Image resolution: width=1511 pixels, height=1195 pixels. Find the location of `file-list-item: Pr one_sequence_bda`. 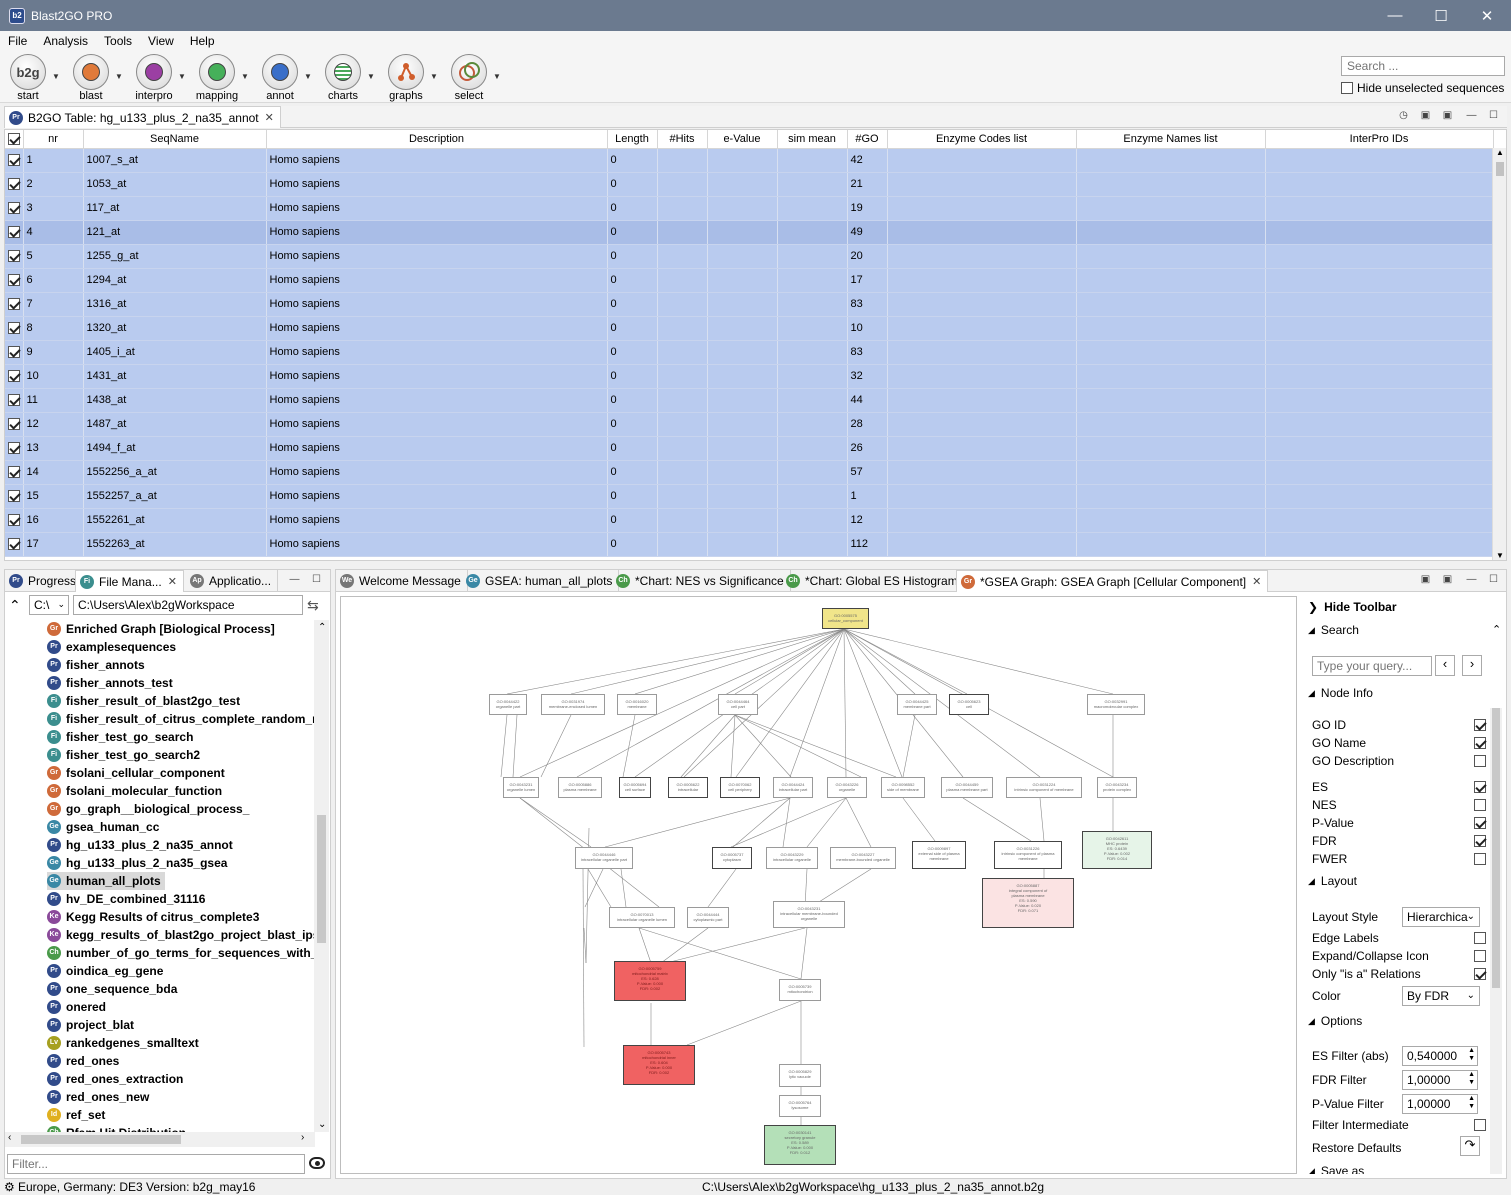

file-list-item: Pr one_sequence_bda is located at coordinates (112, 989).